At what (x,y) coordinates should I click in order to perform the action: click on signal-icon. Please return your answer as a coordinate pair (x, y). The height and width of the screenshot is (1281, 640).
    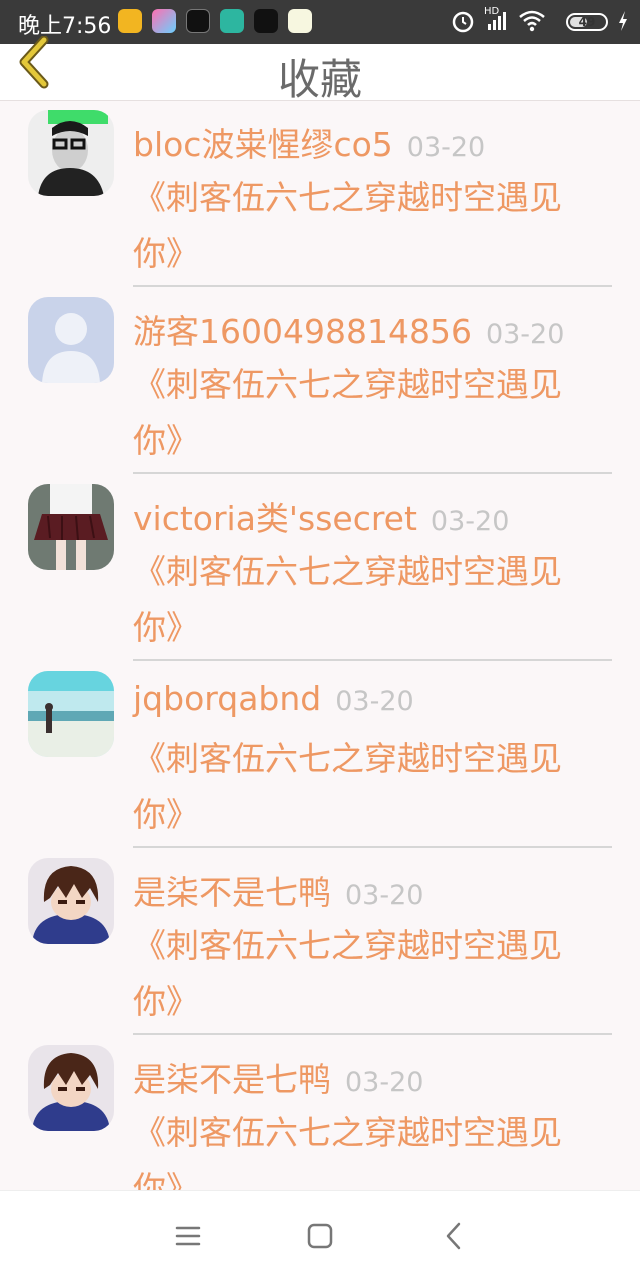
    Looking at the image, I should click on (497, 21).